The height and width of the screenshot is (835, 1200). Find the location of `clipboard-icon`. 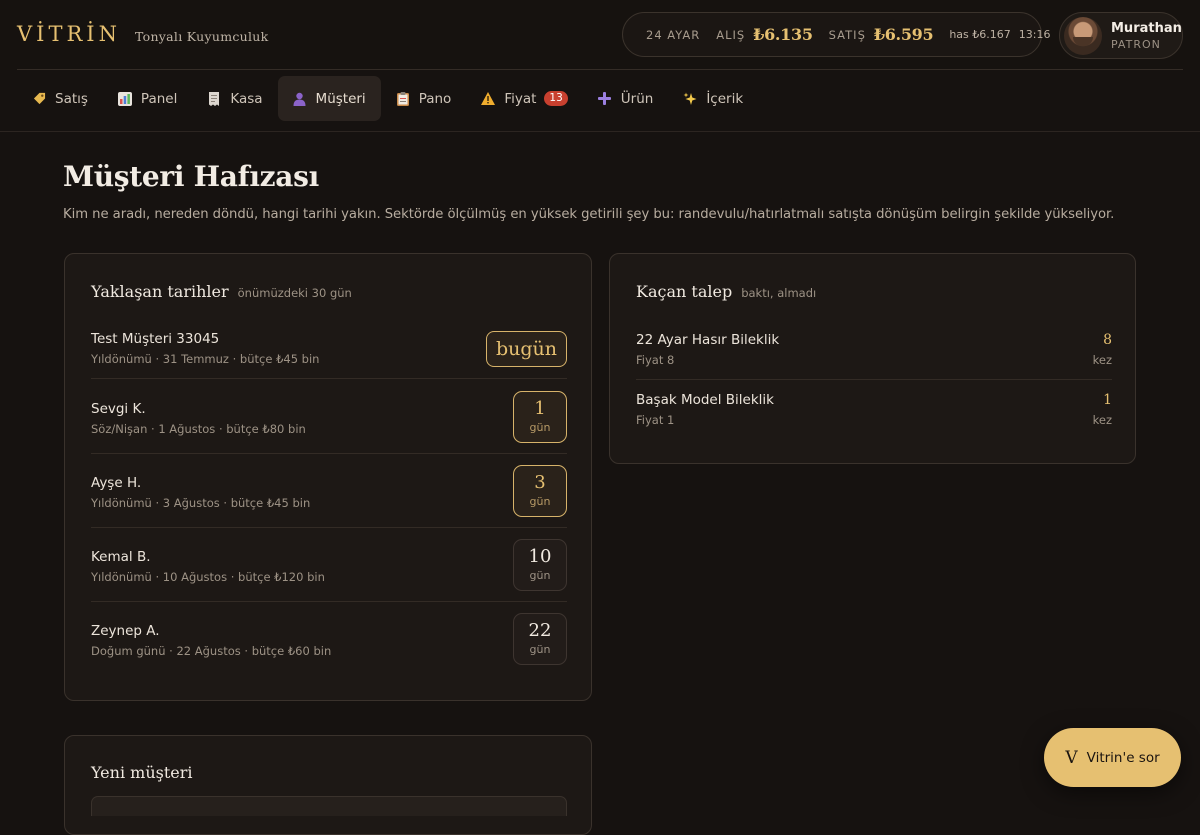

clipboard-icon is located at coordinates (403, 98).